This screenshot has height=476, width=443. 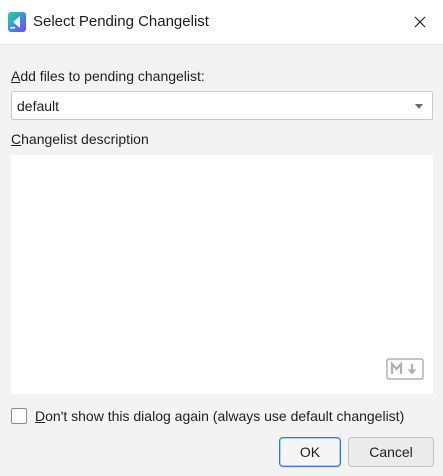 I want to click on add-files-label: Add files to pending changelist:, so click(x=108, y=76).